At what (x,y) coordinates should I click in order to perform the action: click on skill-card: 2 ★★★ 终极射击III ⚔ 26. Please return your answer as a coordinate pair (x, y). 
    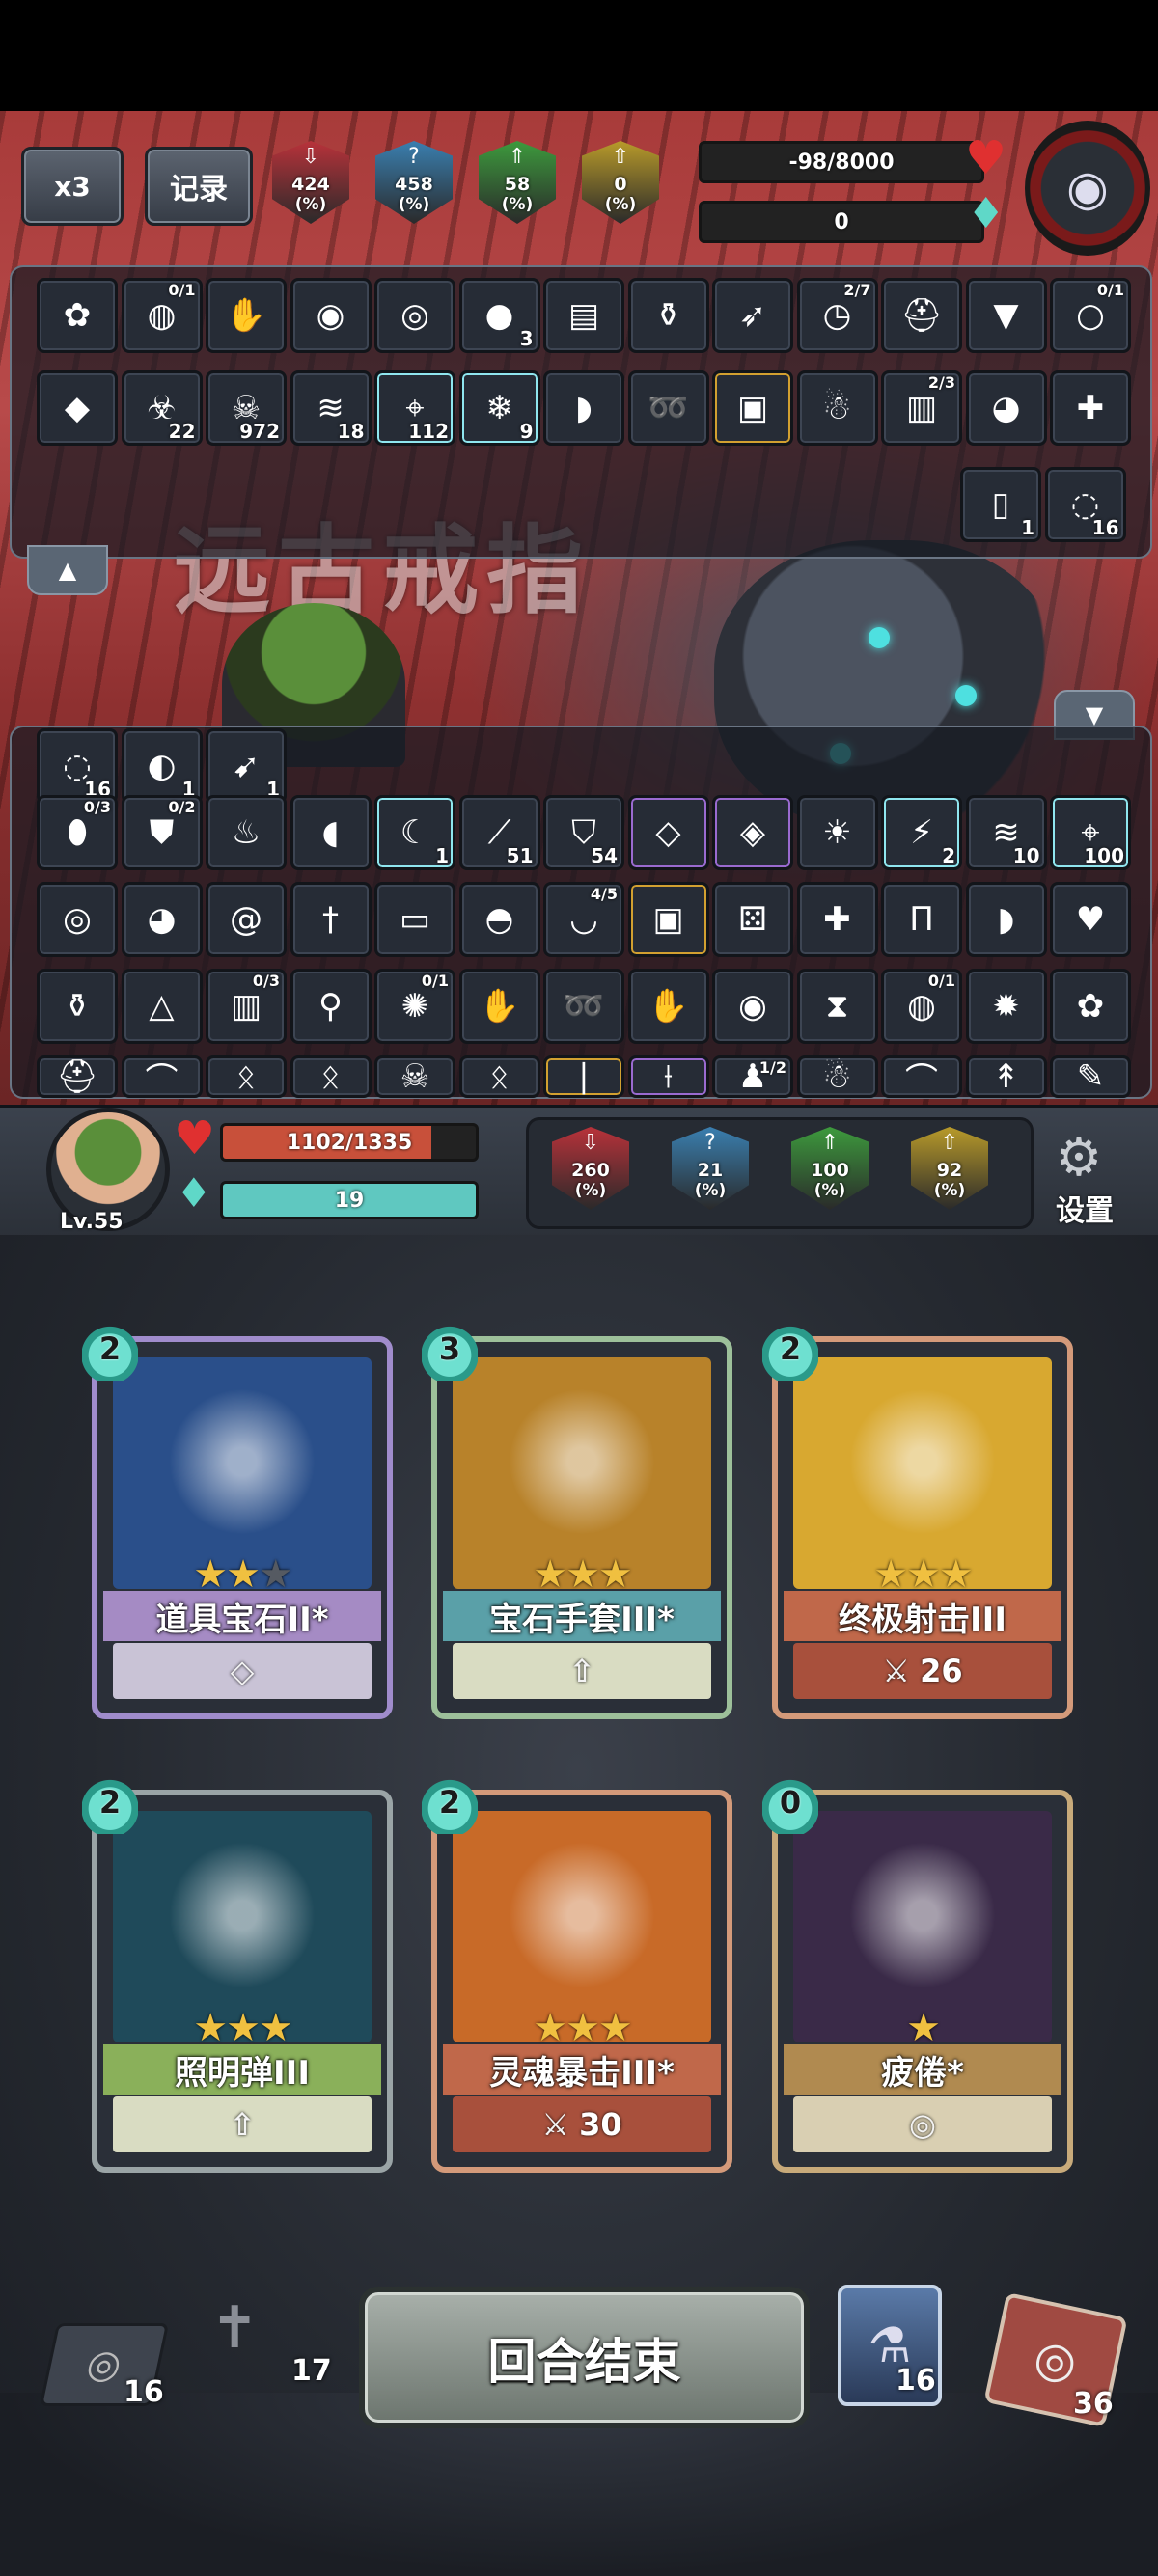
    Looking at the image, I should click on (917, 1518).